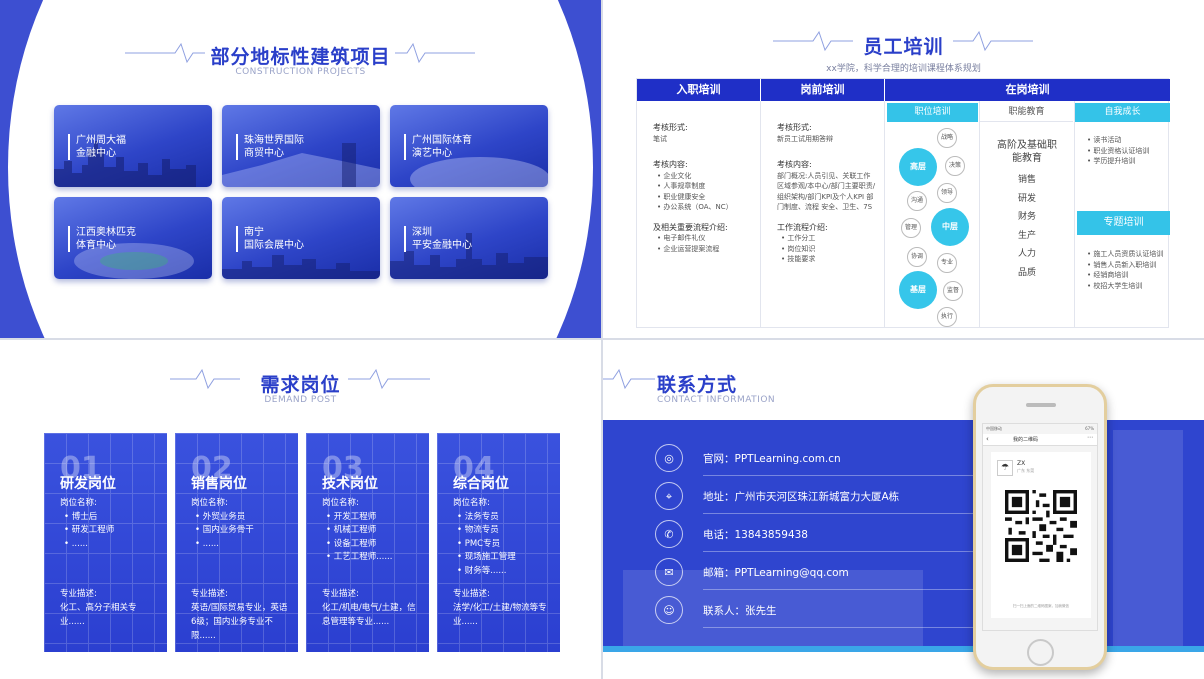 This screenshot has height=679, width=1204. What do you see at coordinates (1125, 270) in the screenshot?
I see `special-list: 施工人员资质认证培训 销售人员新入职培训 经销商培训 校招大学生培训` at bounding box center [1125, 270].